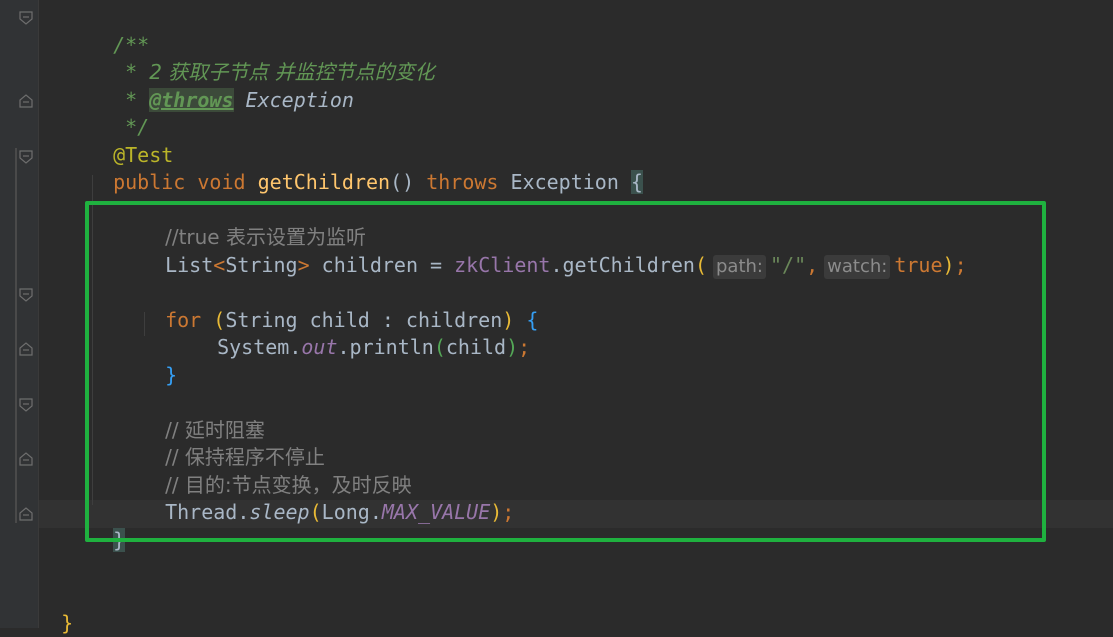  Describe the element at coordinates (38, 314) in the screenshot. I see `gutter-separator` at that location.